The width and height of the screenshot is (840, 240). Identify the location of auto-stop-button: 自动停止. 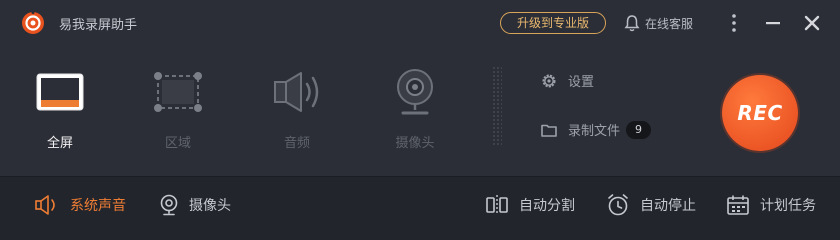
(651, 205).